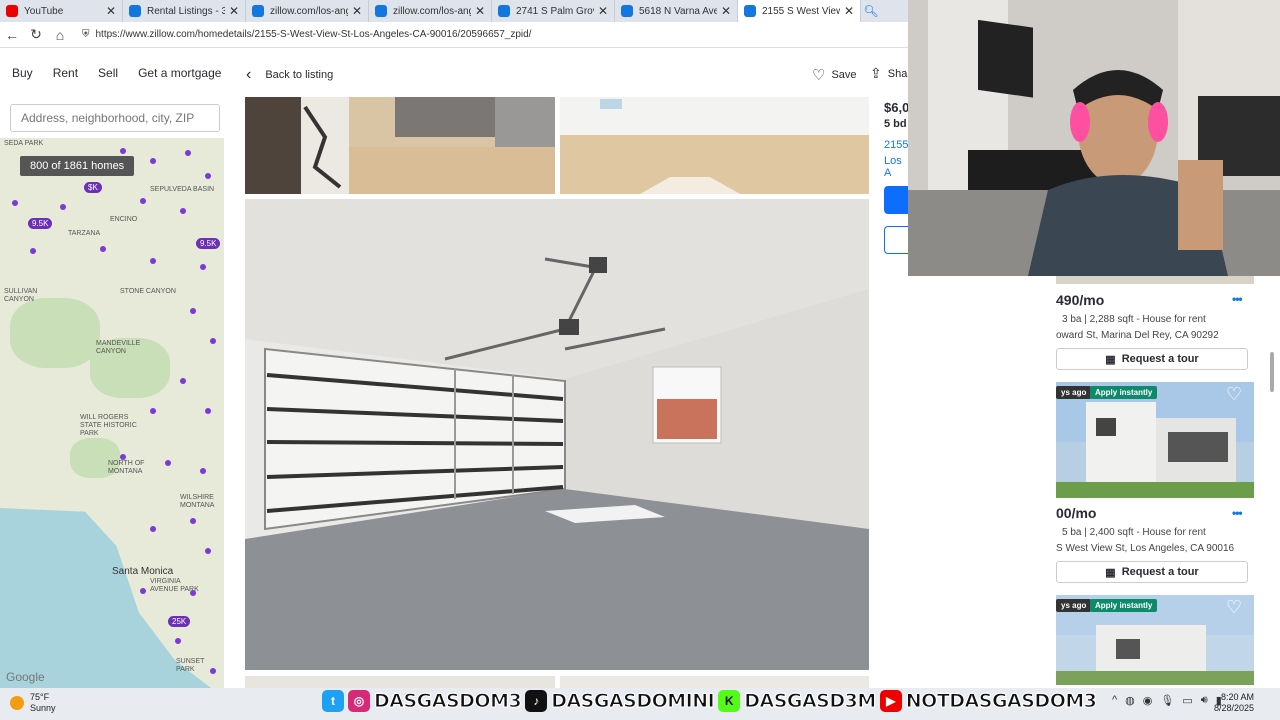 The image size is (1280, 720). I want to click on save-button: ♡ Save, so click(834, 75).